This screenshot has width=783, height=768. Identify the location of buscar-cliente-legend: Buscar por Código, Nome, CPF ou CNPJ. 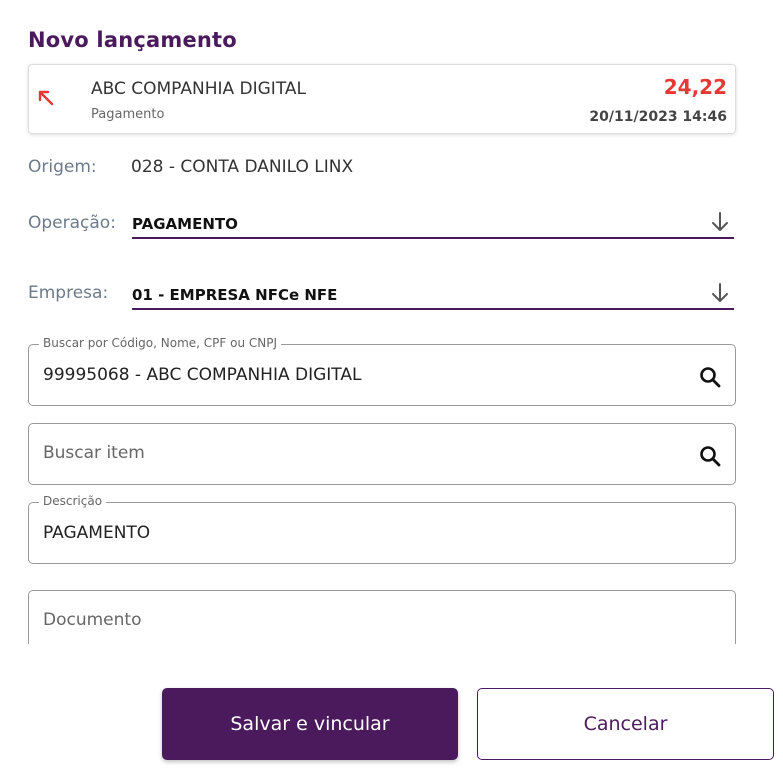
(160, 343).